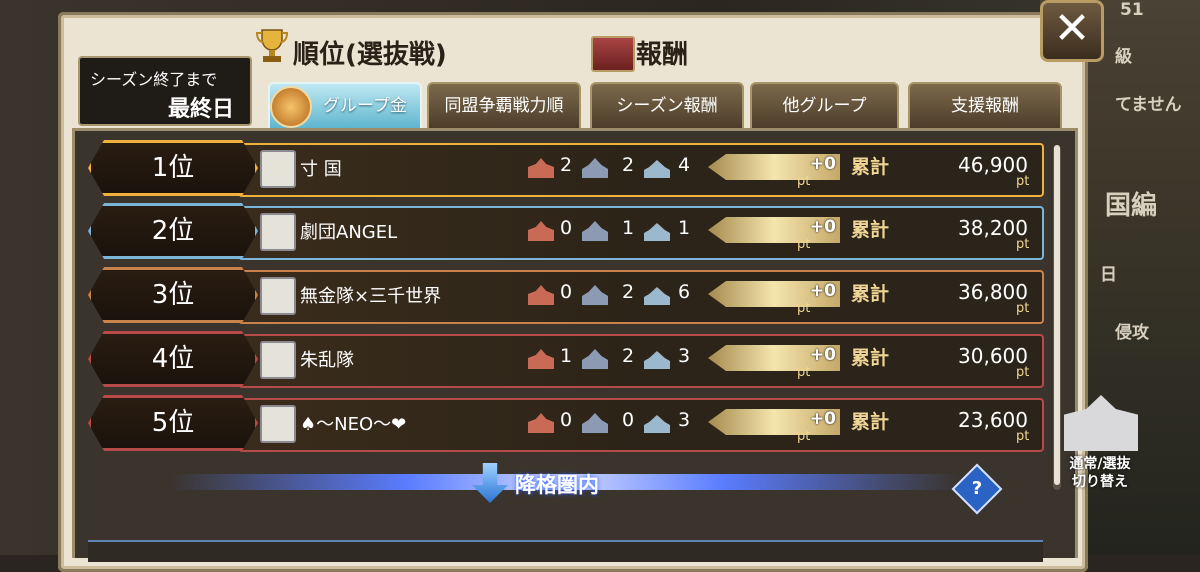 The height and width of the screenshot is (572, 1200). Describe the element at coordinates (993, 165) in the screenshot. I see `total-points: 46,900` at that location.